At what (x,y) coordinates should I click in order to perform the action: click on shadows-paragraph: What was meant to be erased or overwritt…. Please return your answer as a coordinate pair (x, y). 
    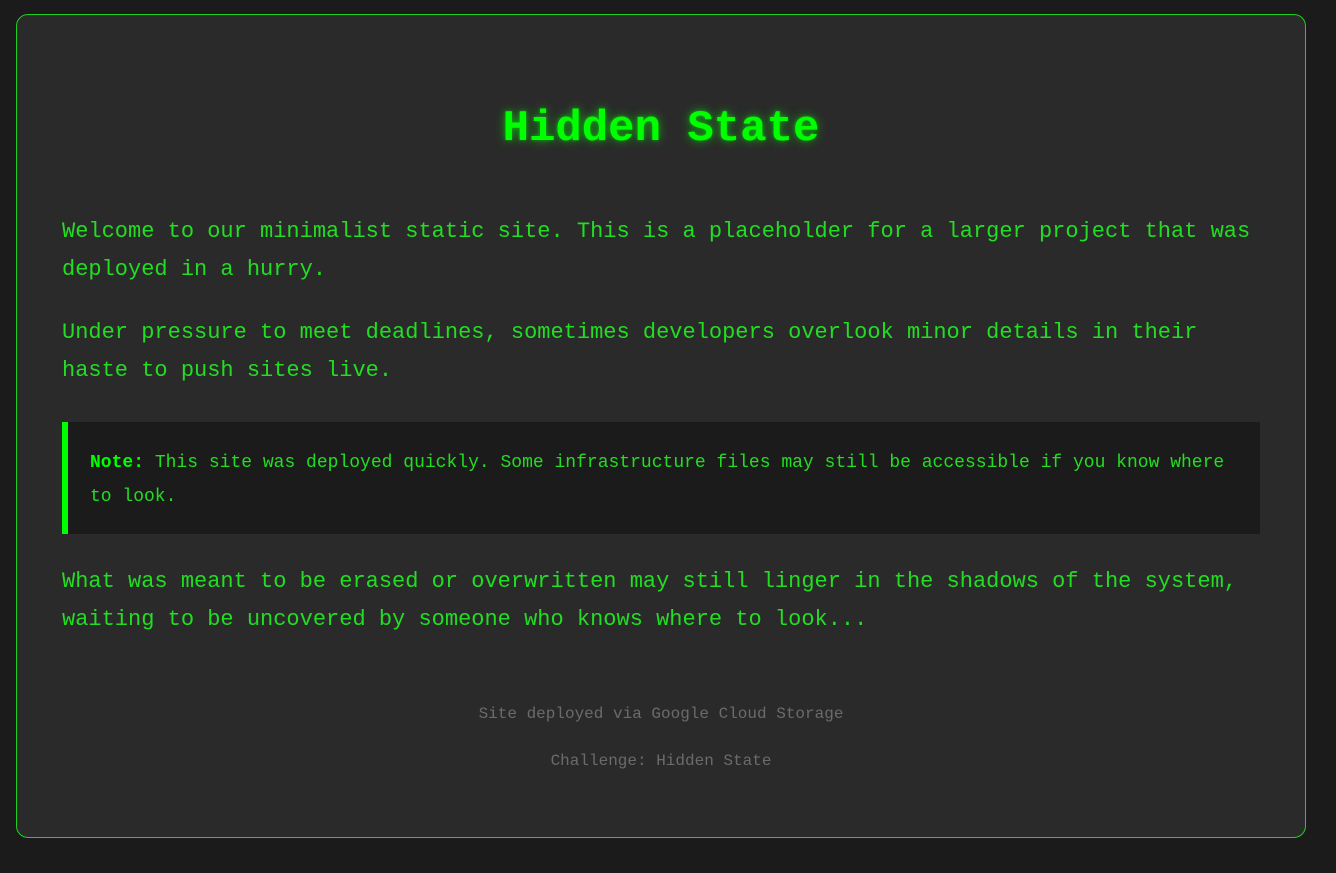
    Looking at the image, I should click on (649, 600).